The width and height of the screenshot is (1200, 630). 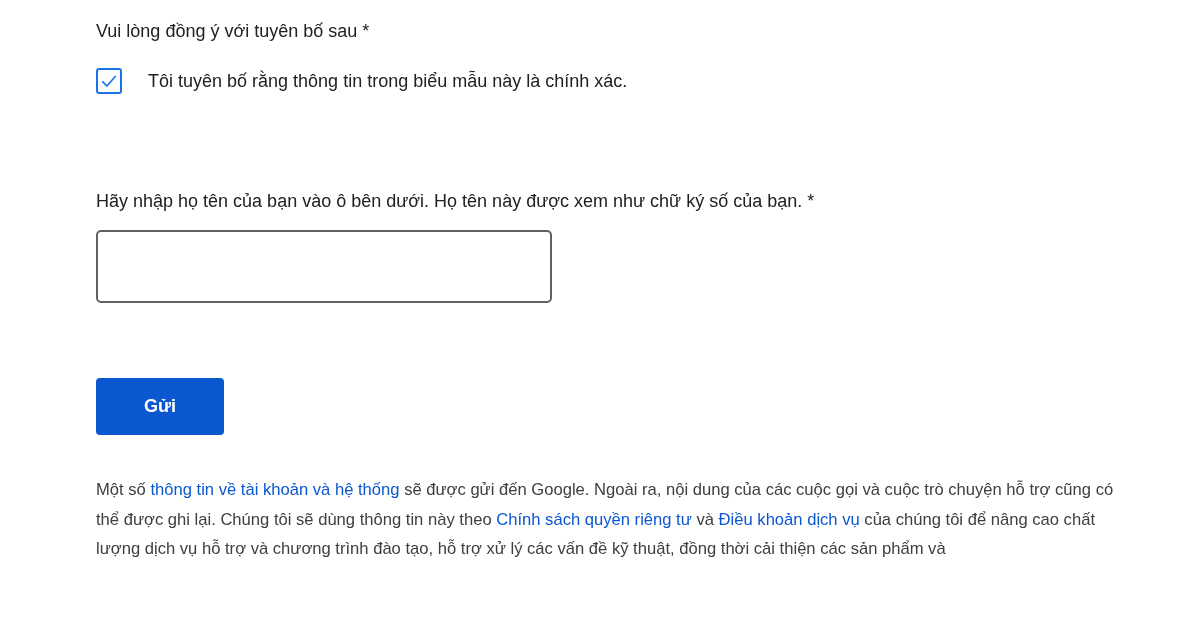 I want to click on submit-button: Gửi, so click(x=160, y=406).